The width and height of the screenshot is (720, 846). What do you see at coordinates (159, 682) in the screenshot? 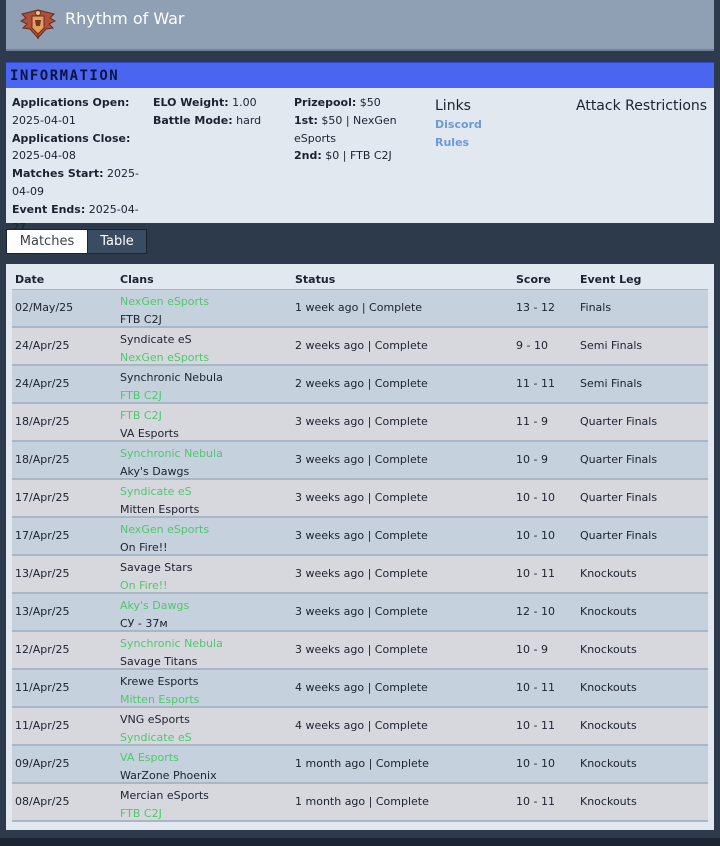
I see `clan-name: Krewe Esports` at bounding box center [159, 682].